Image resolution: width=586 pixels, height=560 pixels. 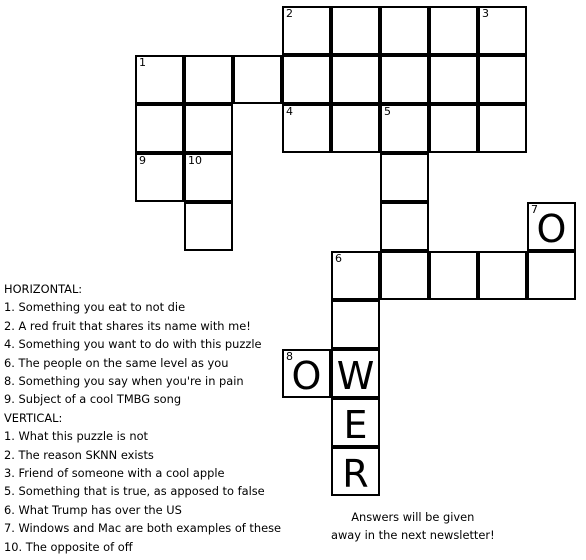 What do you see at coordinates (114, 473) in the screenshot?
I see `clue-vertical-3: 3. Friend of someone with a cool apple` at bounding box center [114, 473].